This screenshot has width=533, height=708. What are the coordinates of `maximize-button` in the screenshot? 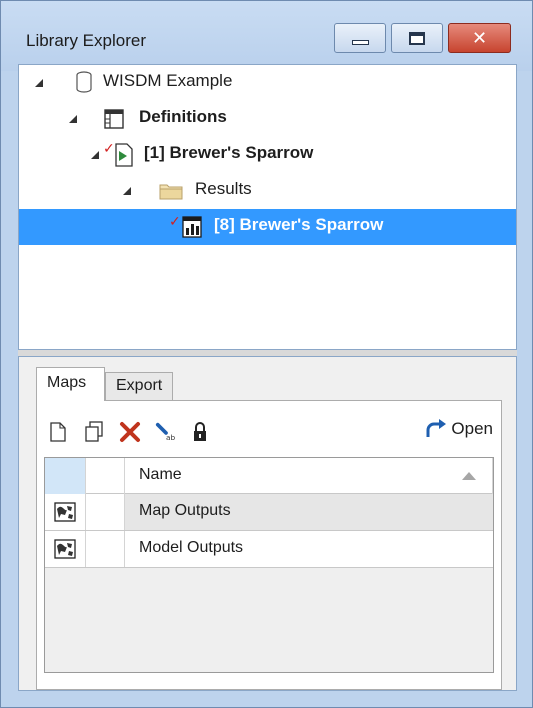 It's located at (417, 38).